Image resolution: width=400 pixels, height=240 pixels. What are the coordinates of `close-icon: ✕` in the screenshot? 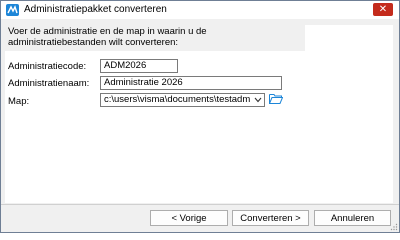 It's located at (383, 9).